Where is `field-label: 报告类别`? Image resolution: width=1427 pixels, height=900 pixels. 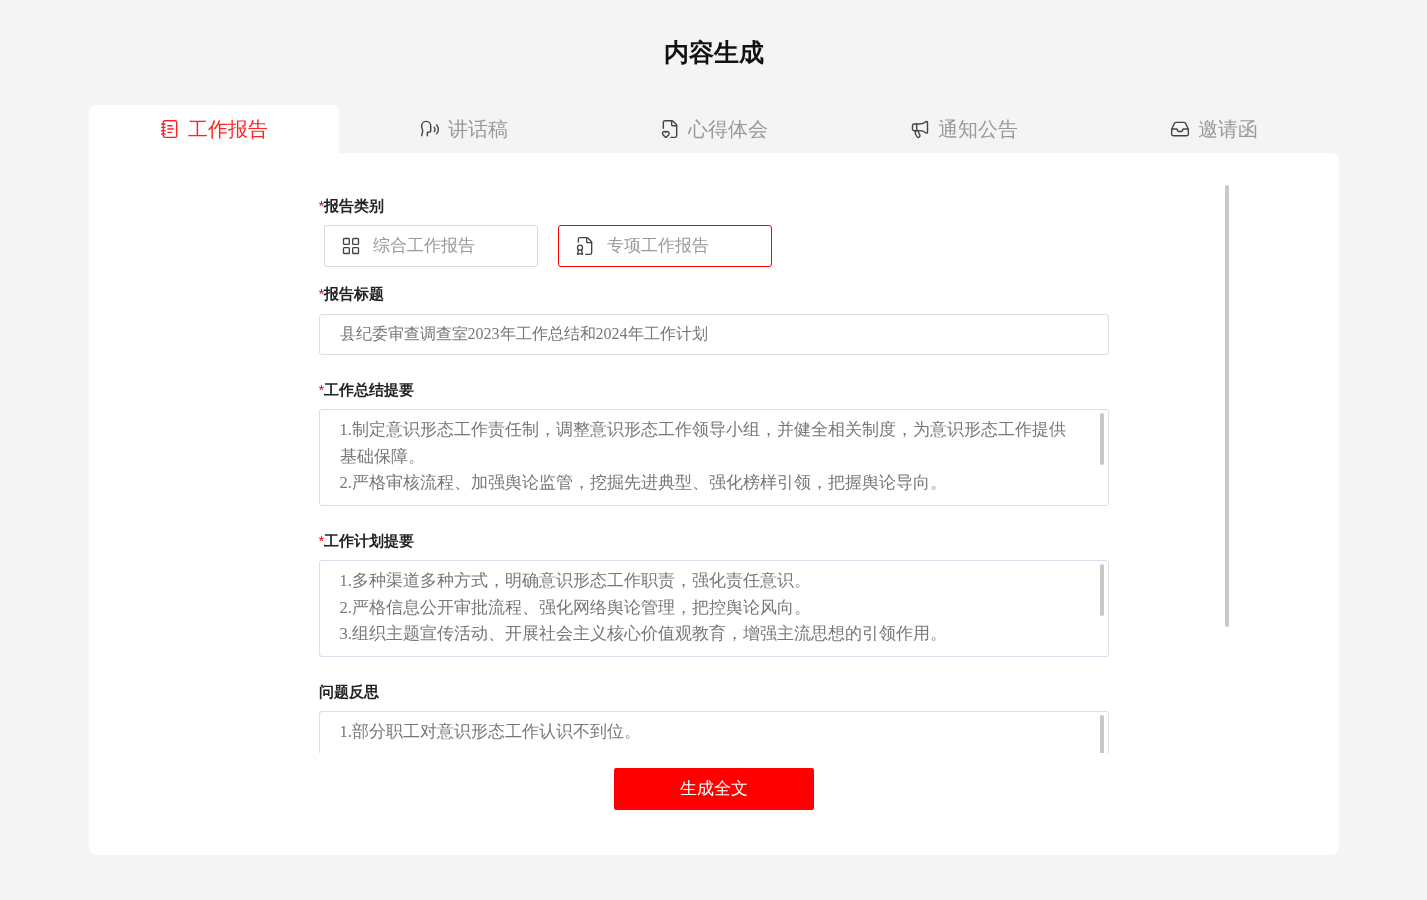
field-label: 报告类别 is located at coordinates (354, 205).